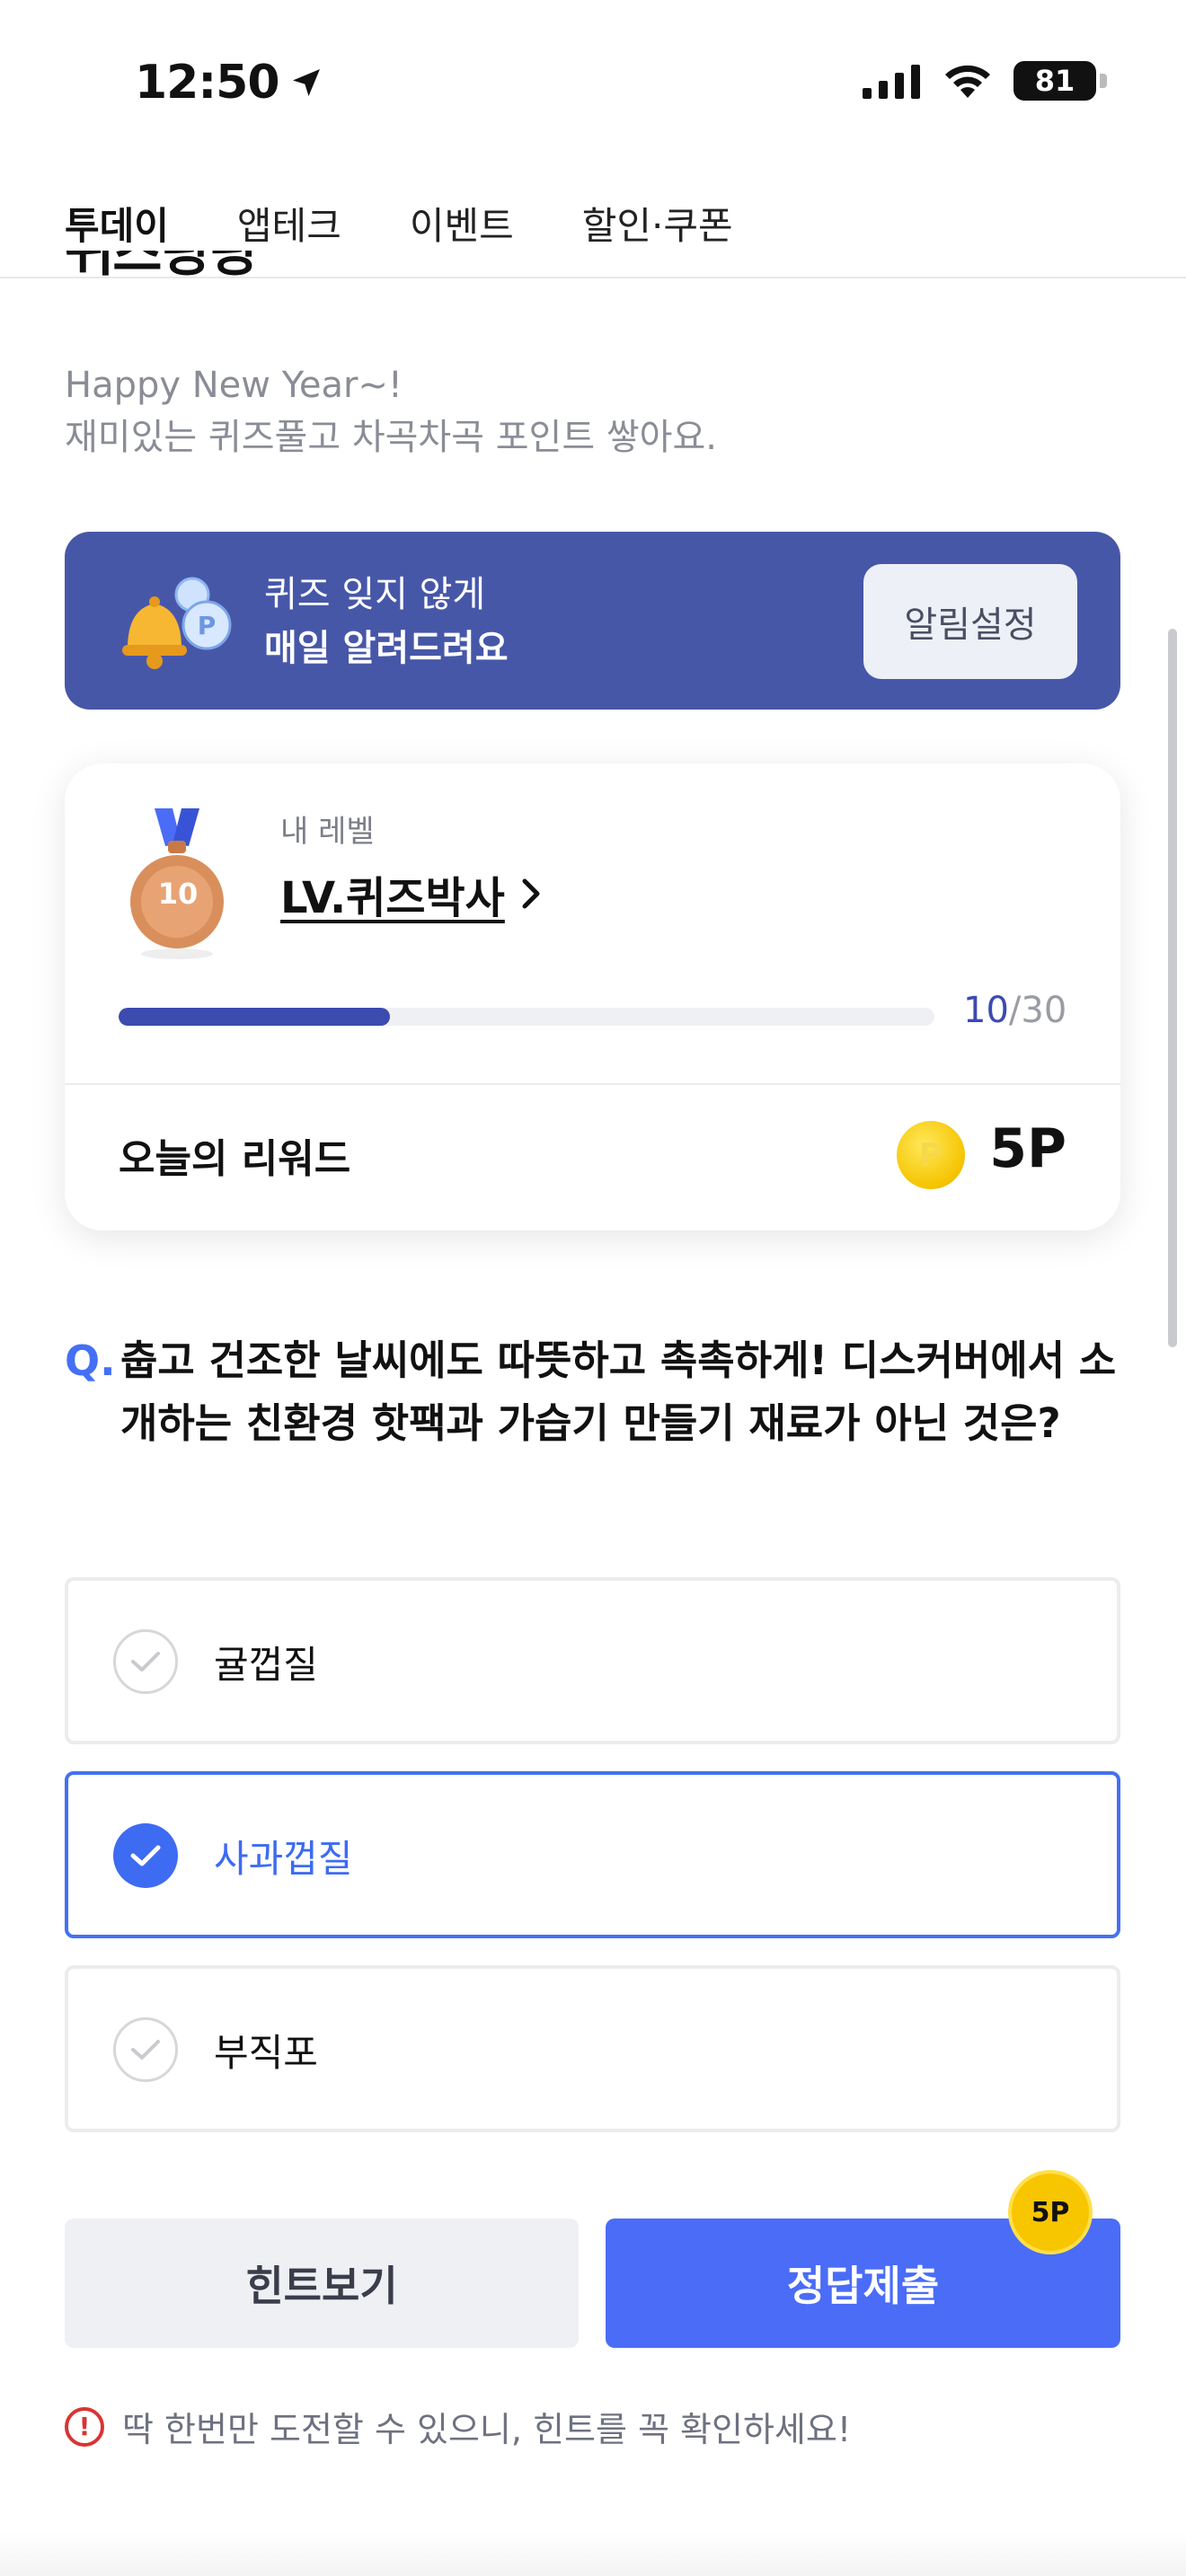 The height and width of the screenshot is (2576, 1186). Describe the element at coordinates (1172, 988) in the screenshot. I see `scrollbar` at that location.